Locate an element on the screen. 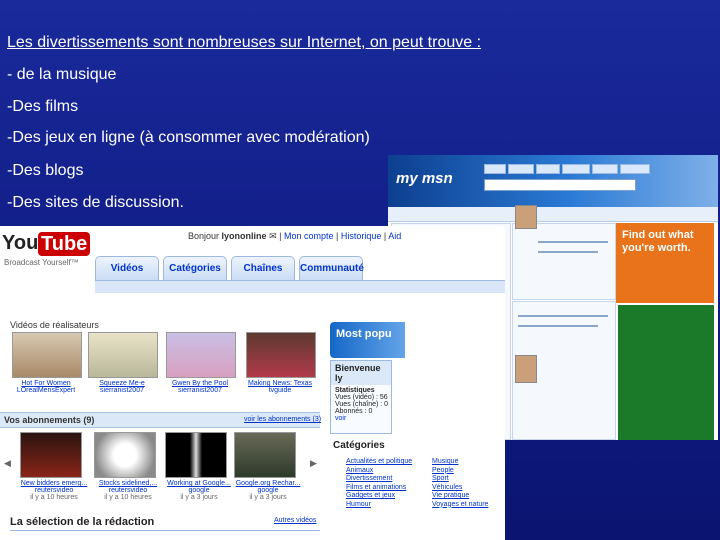 The image size is (720, 540). directors-section-title: Vidéos de réalisateurs is located at coordinates (54, 325).